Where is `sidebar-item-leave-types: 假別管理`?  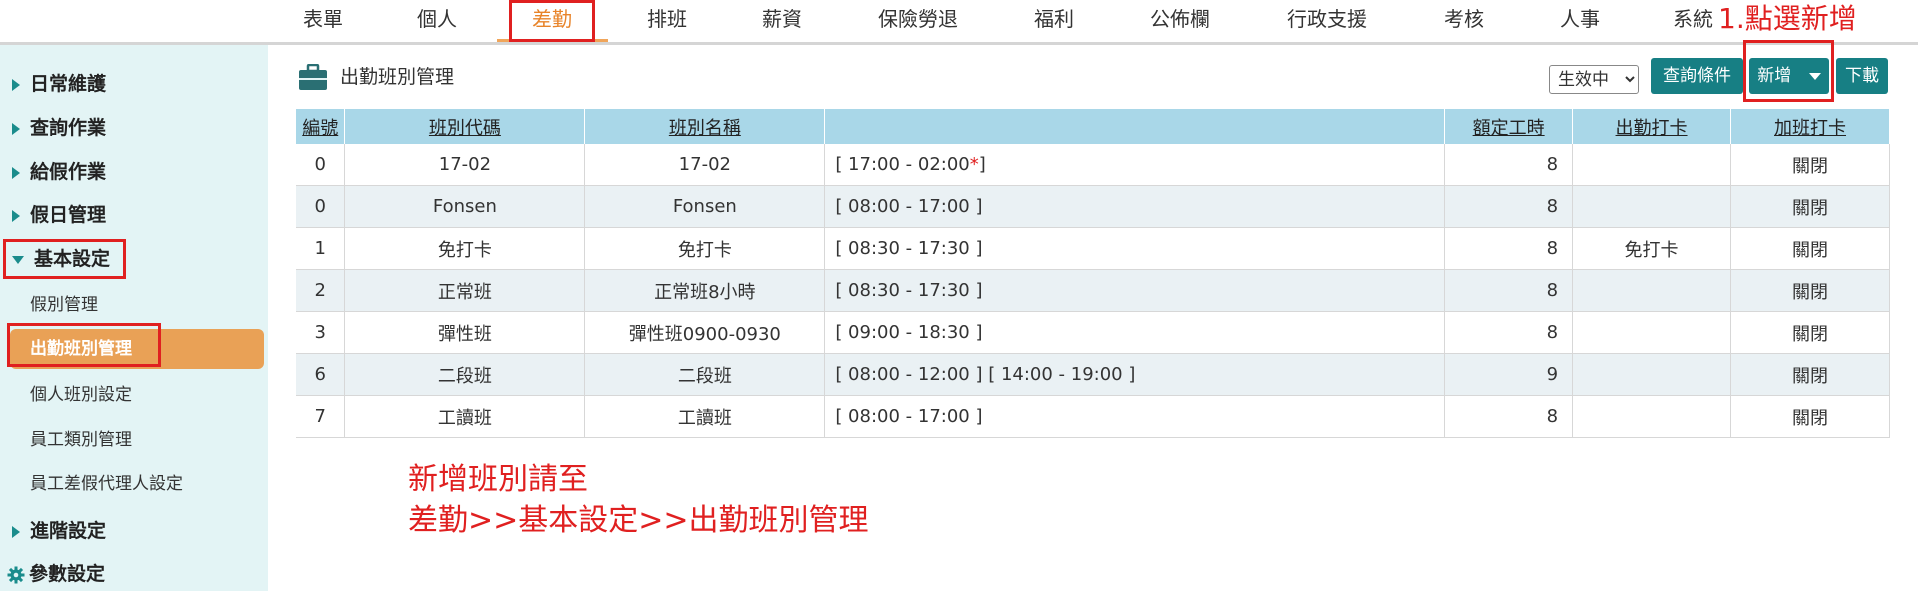 sidebar-item-leave-types: 假別管理 is located at coordinates (64, 305).